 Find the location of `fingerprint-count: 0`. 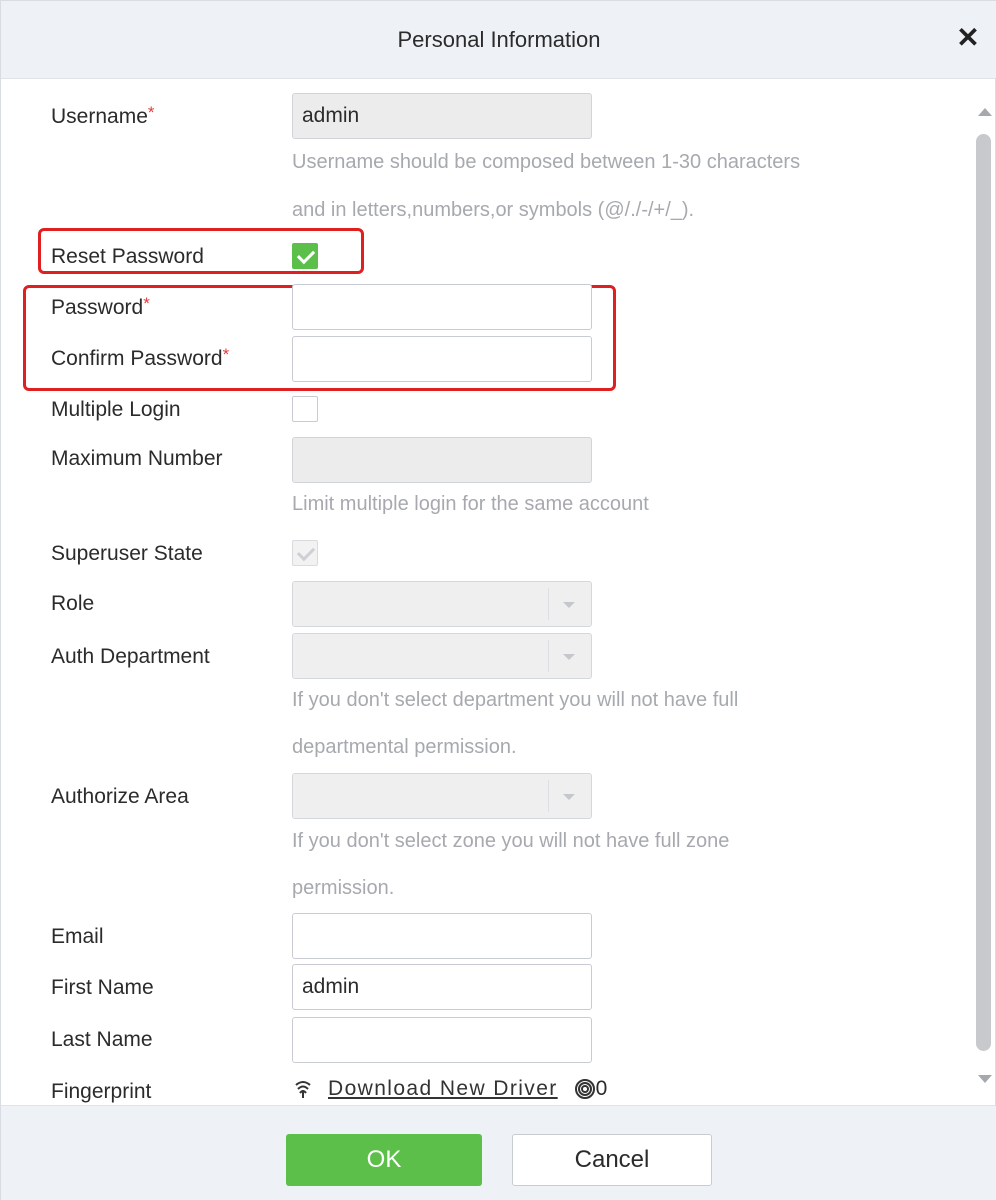

fingerprint-count: 0 is located at coordinates (591, 1089).